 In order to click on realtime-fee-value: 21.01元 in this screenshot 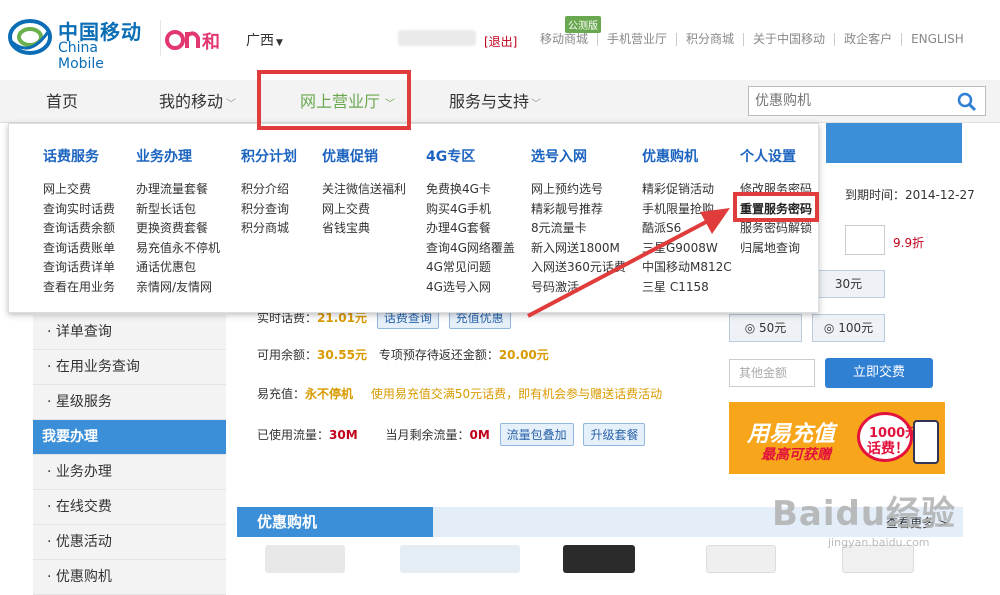, I will do `click(342, 318)`.